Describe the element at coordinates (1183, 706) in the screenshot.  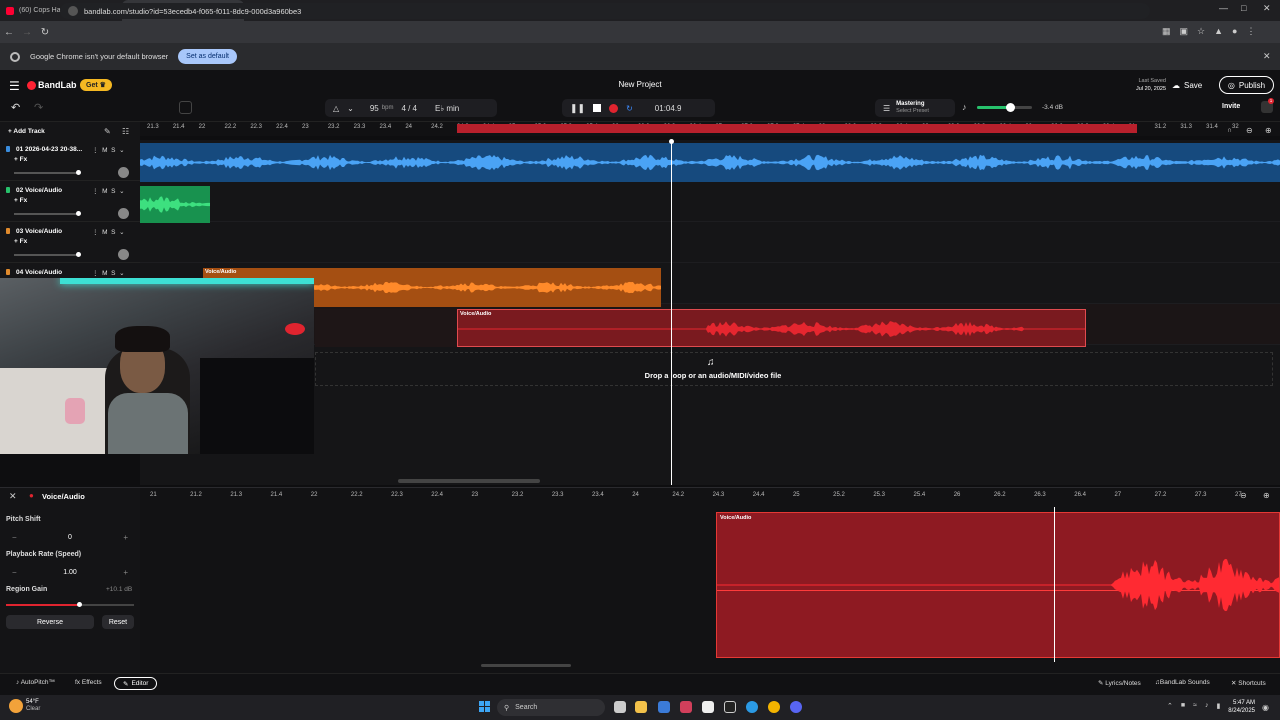
I see `tray-app-icon: ■` at that location.